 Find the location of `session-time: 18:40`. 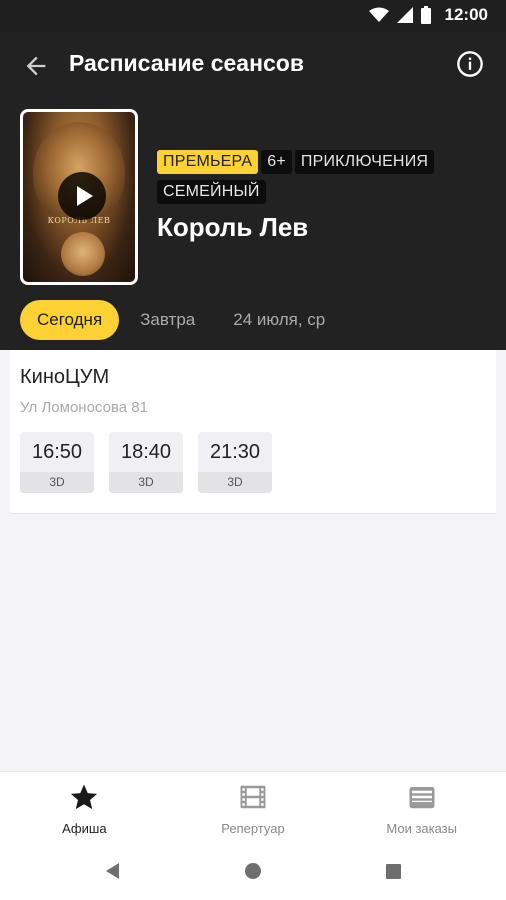

session-time: 18:40 is located at coordinates (146, 452).